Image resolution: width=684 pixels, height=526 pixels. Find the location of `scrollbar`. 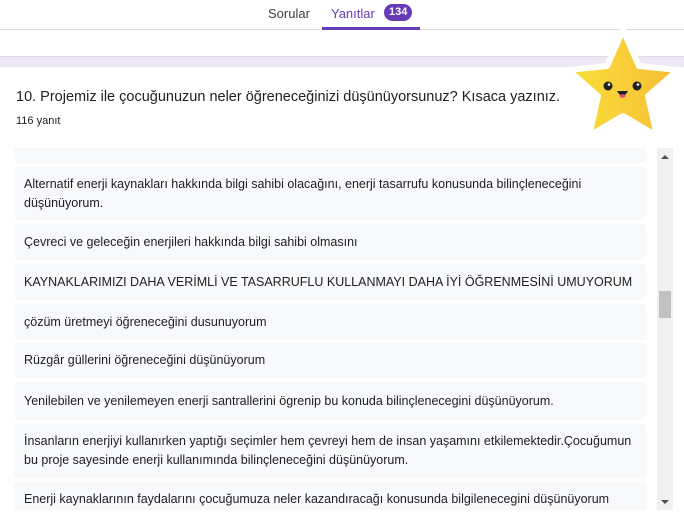

scrollbar is located at coordinates (665, 329).